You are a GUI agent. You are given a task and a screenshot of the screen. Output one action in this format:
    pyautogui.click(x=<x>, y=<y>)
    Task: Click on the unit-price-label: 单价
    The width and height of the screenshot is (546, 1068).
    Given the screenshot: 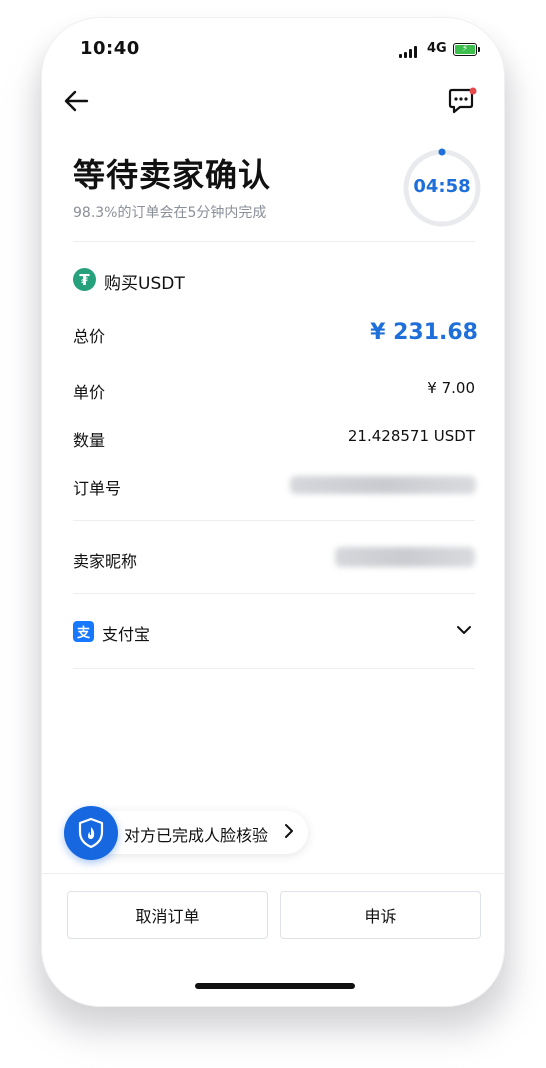 What is the action you would take?
    pyautogui.click(x=89, y=392)
    